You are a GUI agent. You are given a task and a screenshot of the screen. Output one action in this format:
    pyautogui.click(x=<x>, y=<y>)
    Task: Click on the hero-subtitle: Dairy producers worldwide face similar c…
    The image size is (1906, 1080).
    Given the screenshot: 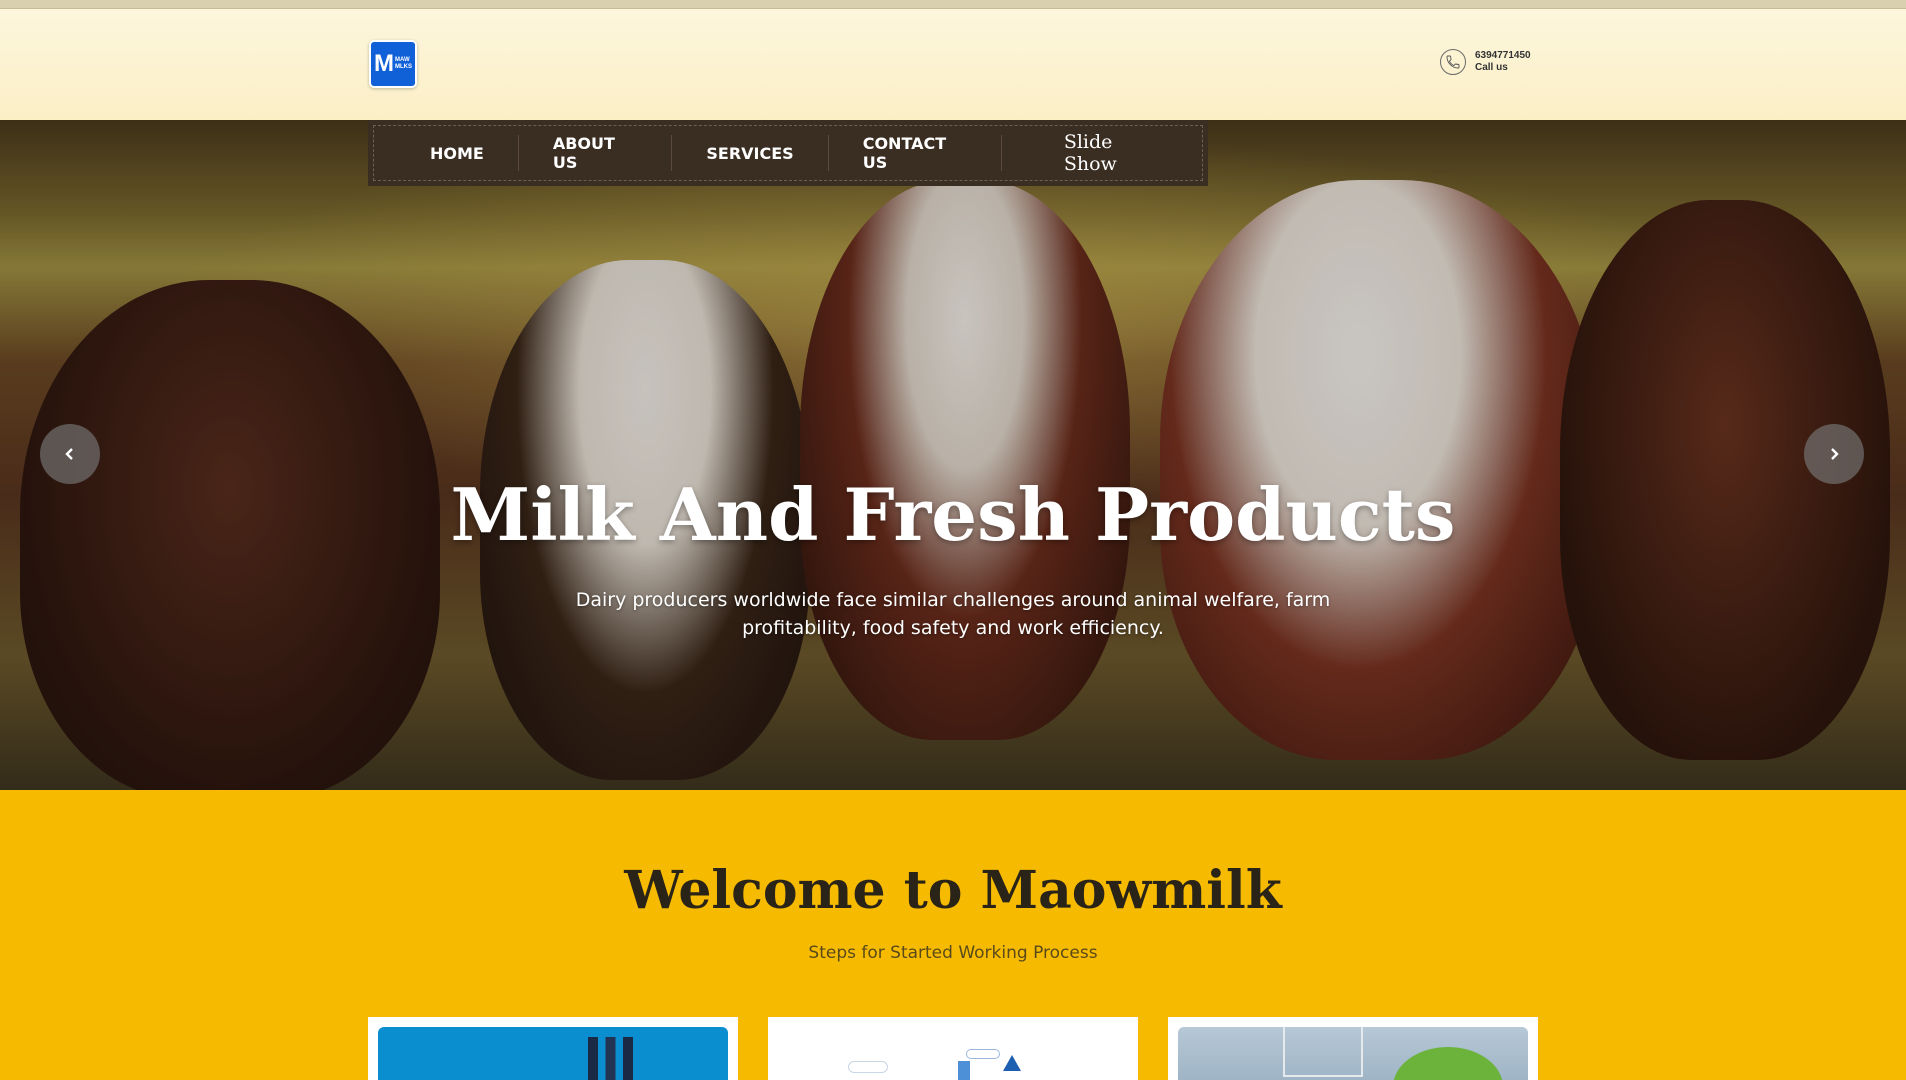 What is the action you would take?
    pyautogui.click(x=953, y=614)
    